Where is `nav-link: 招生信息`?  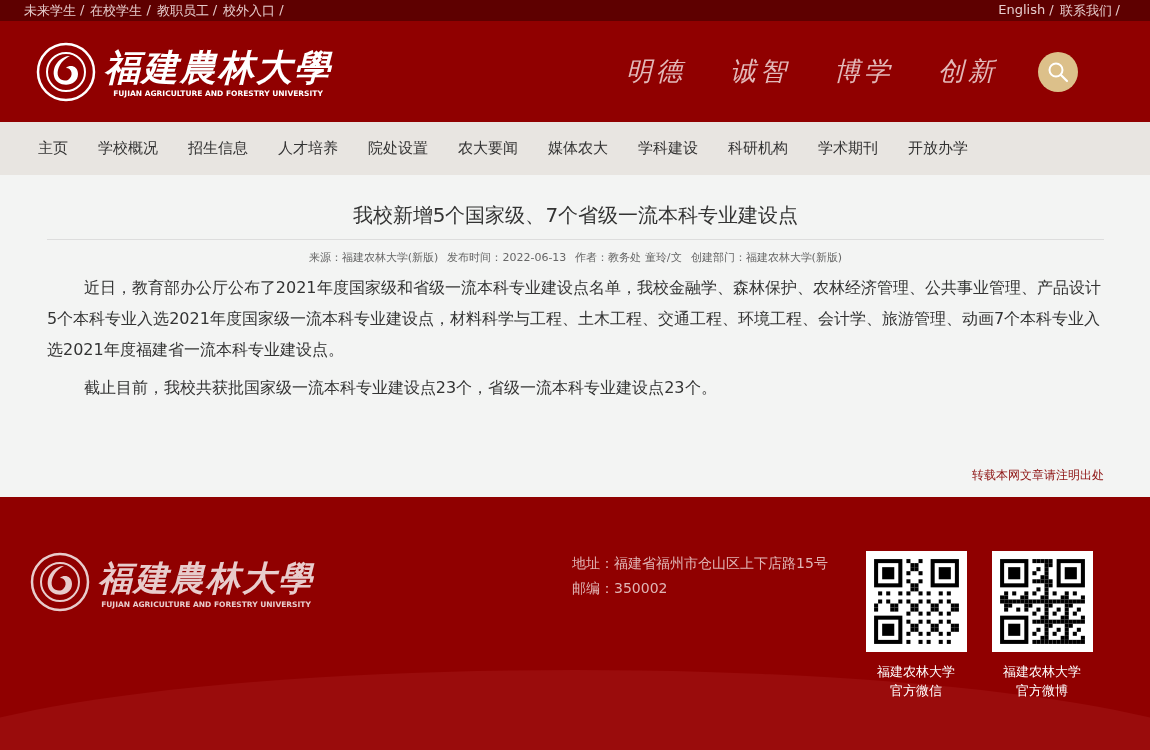
nav-link: 招生信息 is located at coordinates (218, 148).